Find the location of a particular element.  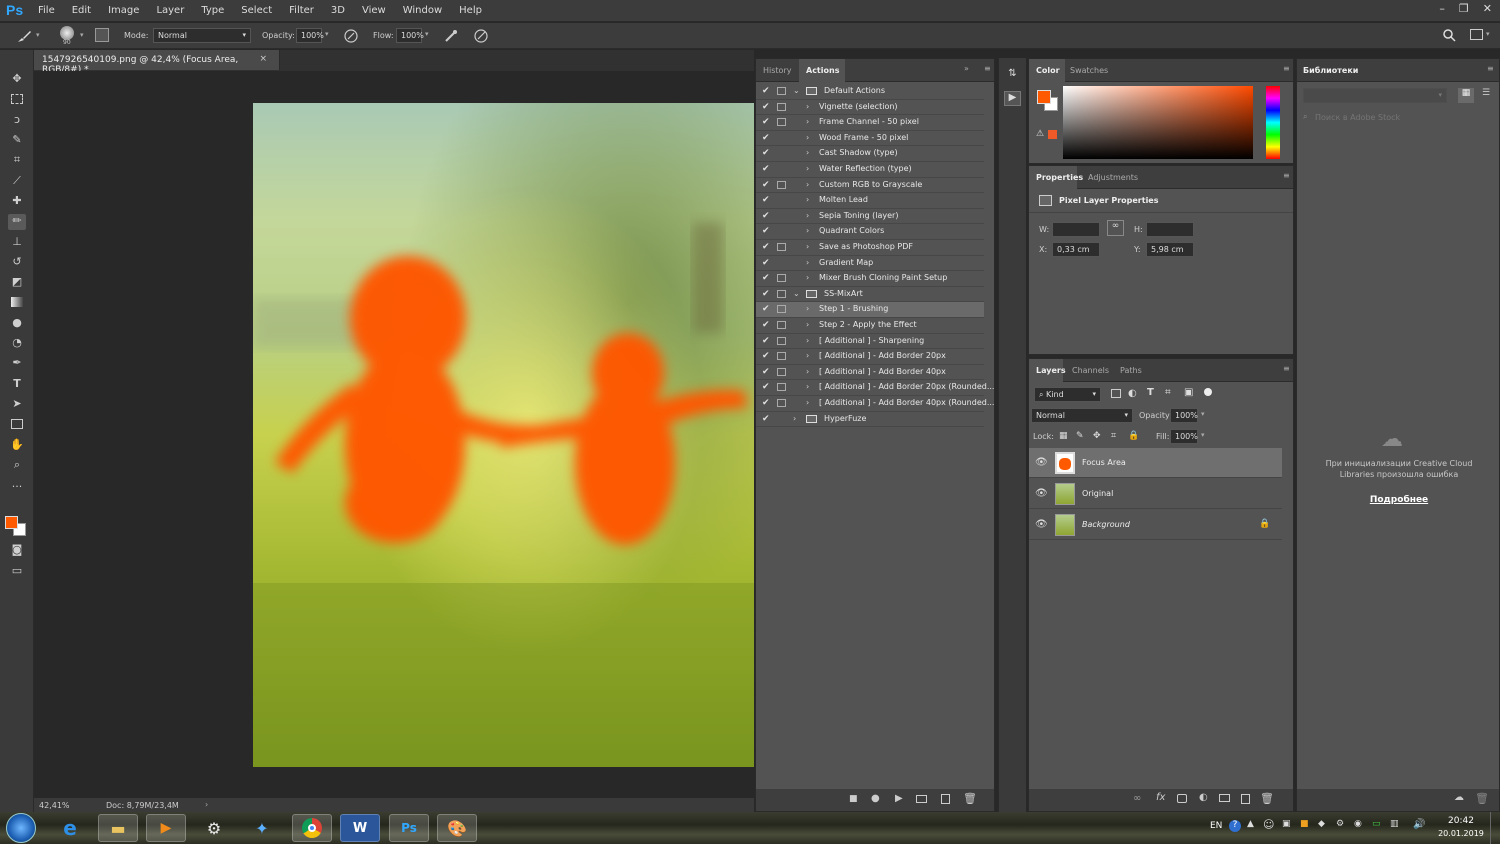

filter-shape-icon: ⌗ is located at coordinates (1168, 392).